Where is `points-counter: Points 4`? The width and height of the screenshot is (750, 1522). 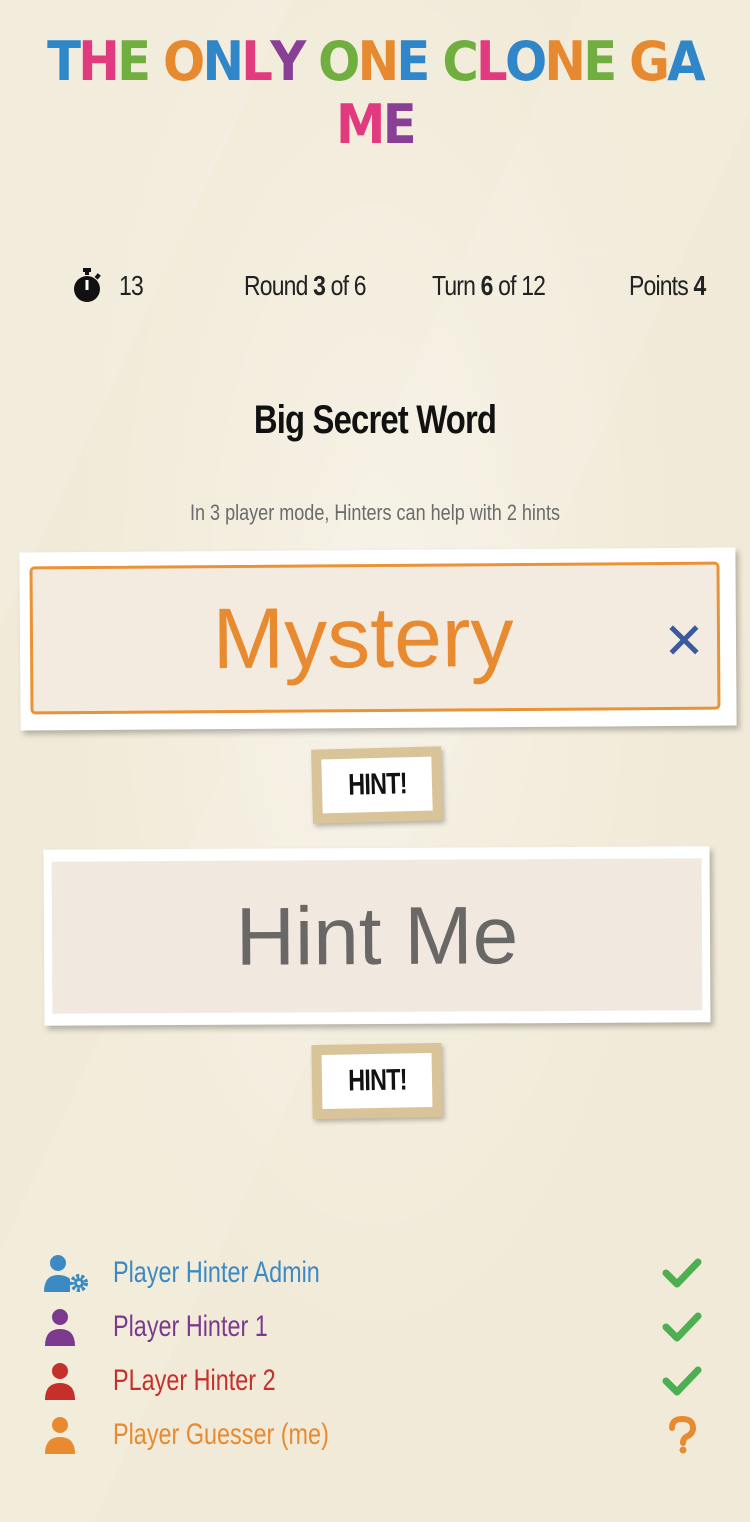
points-counter: Points 4 is located at coordinates (667, 285).